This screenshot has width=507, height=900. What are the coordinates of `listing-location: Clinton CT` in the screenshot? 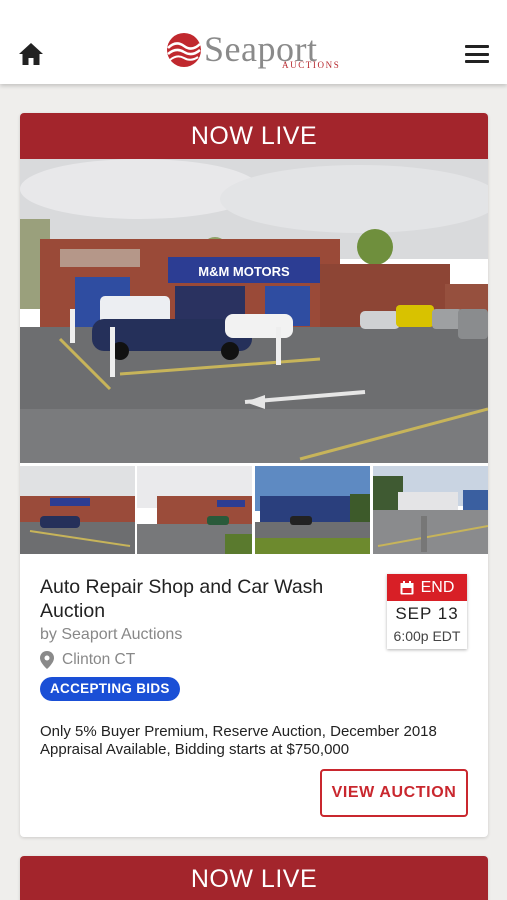 It's located at (87, 660).